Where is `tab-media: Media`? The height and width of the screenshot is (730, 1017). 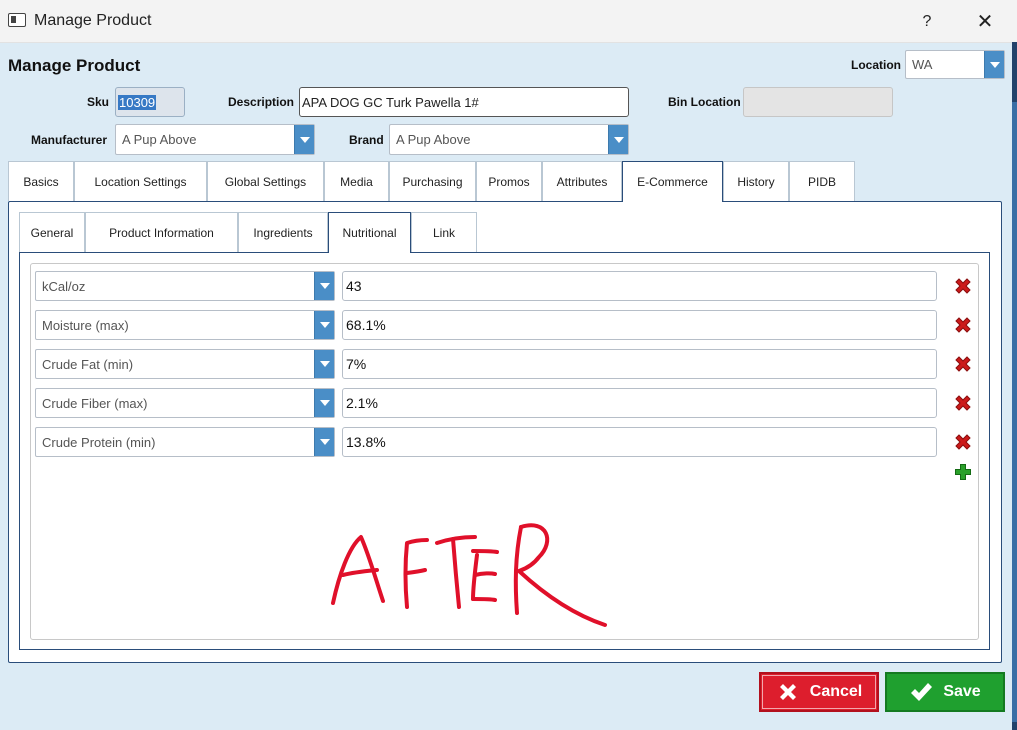 tab-media: Media is located at coordinates (356, 181).